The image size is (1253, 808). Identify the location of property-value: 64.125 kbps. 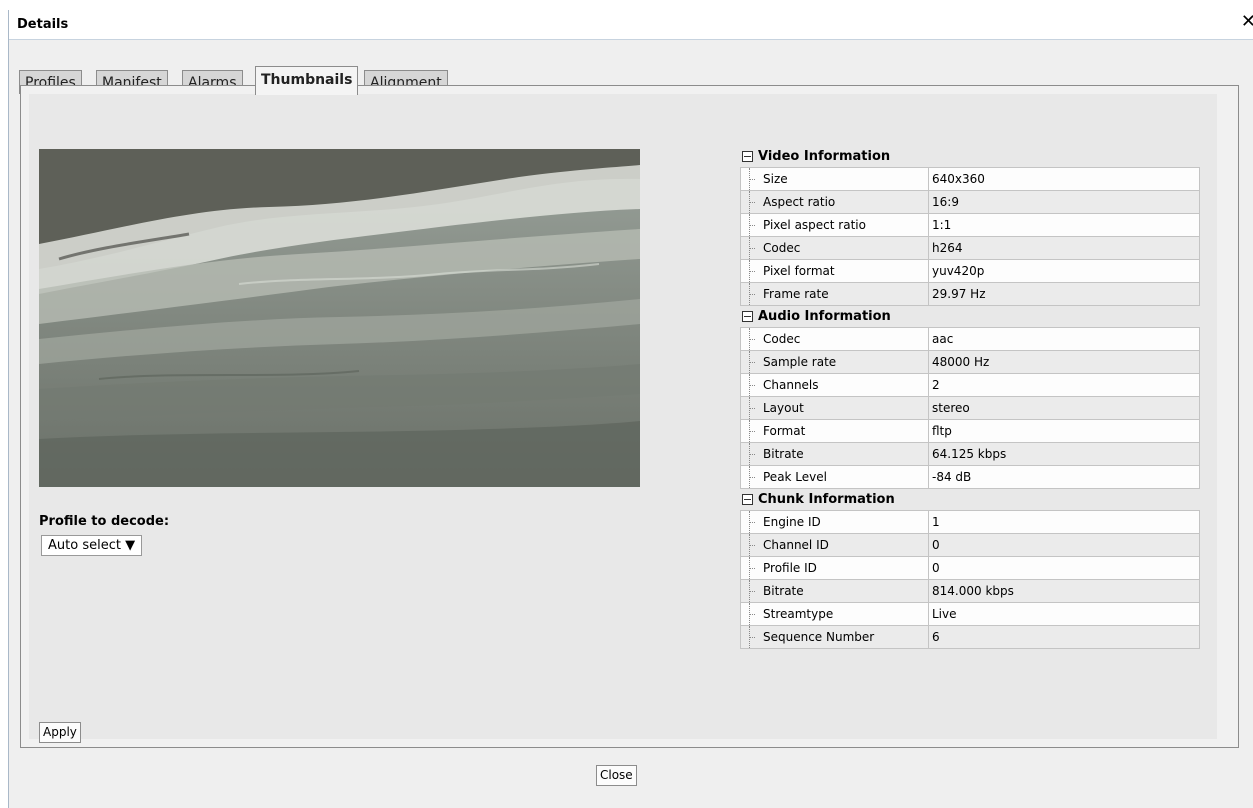
(1064, 454).